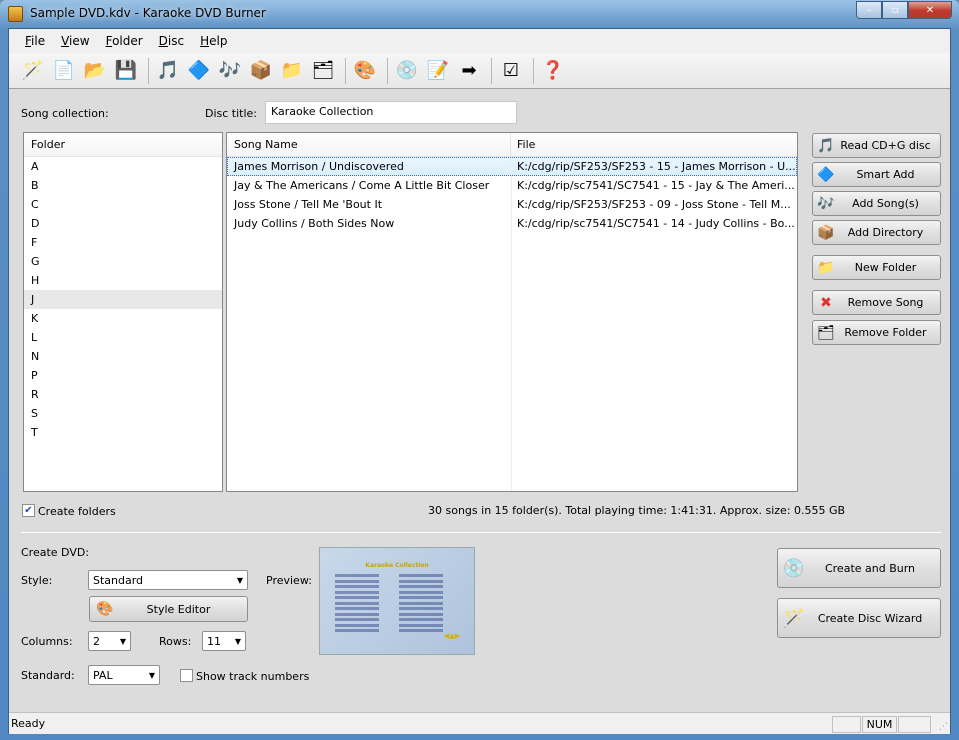 The image size is (959, 740). Describe the element at coordinates (481, 532) in the screenshot. I see `divider` at that location.